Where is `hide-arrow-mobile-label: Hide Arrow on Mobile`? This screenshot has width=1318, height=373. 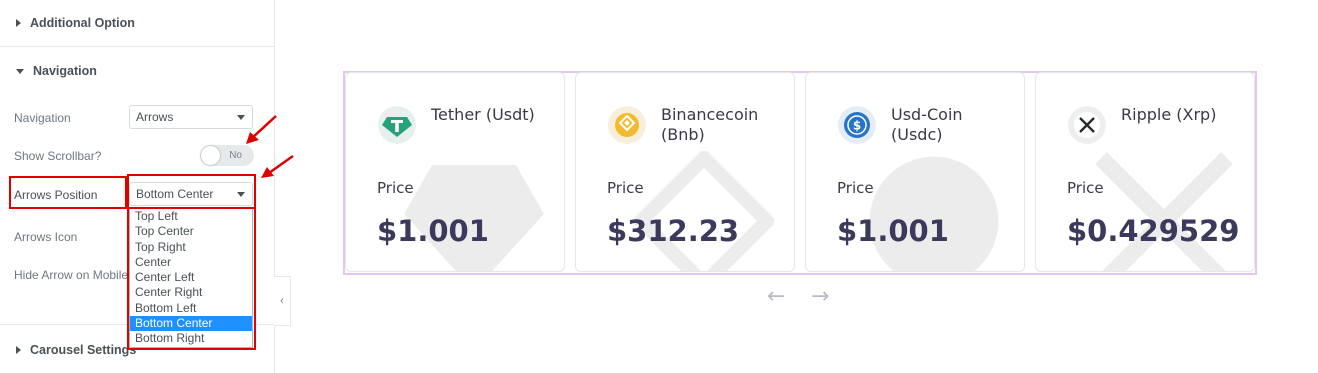 hide-arrow-mobile-label: Hide Arrow on Mobile is located at coordinates (71, 275).